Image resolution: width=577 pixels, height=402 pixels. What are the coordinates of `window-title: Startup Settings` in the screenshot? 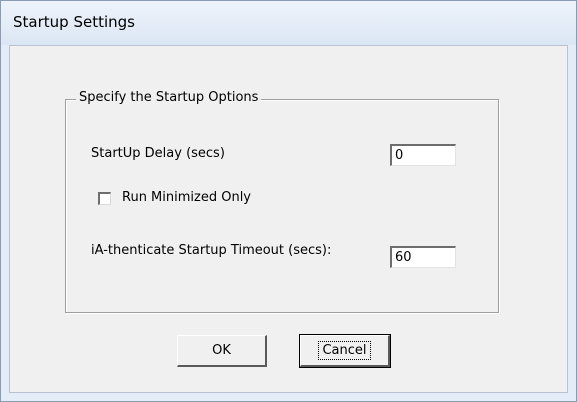 It's located at (74, 22).